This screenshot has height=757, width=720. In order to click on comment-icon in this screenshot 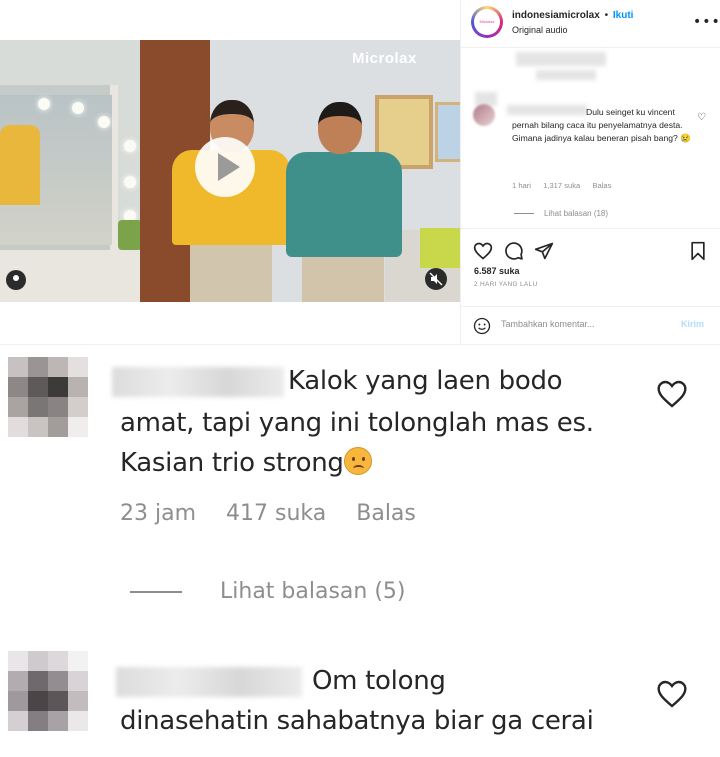, I will do `click(514, 251)`.